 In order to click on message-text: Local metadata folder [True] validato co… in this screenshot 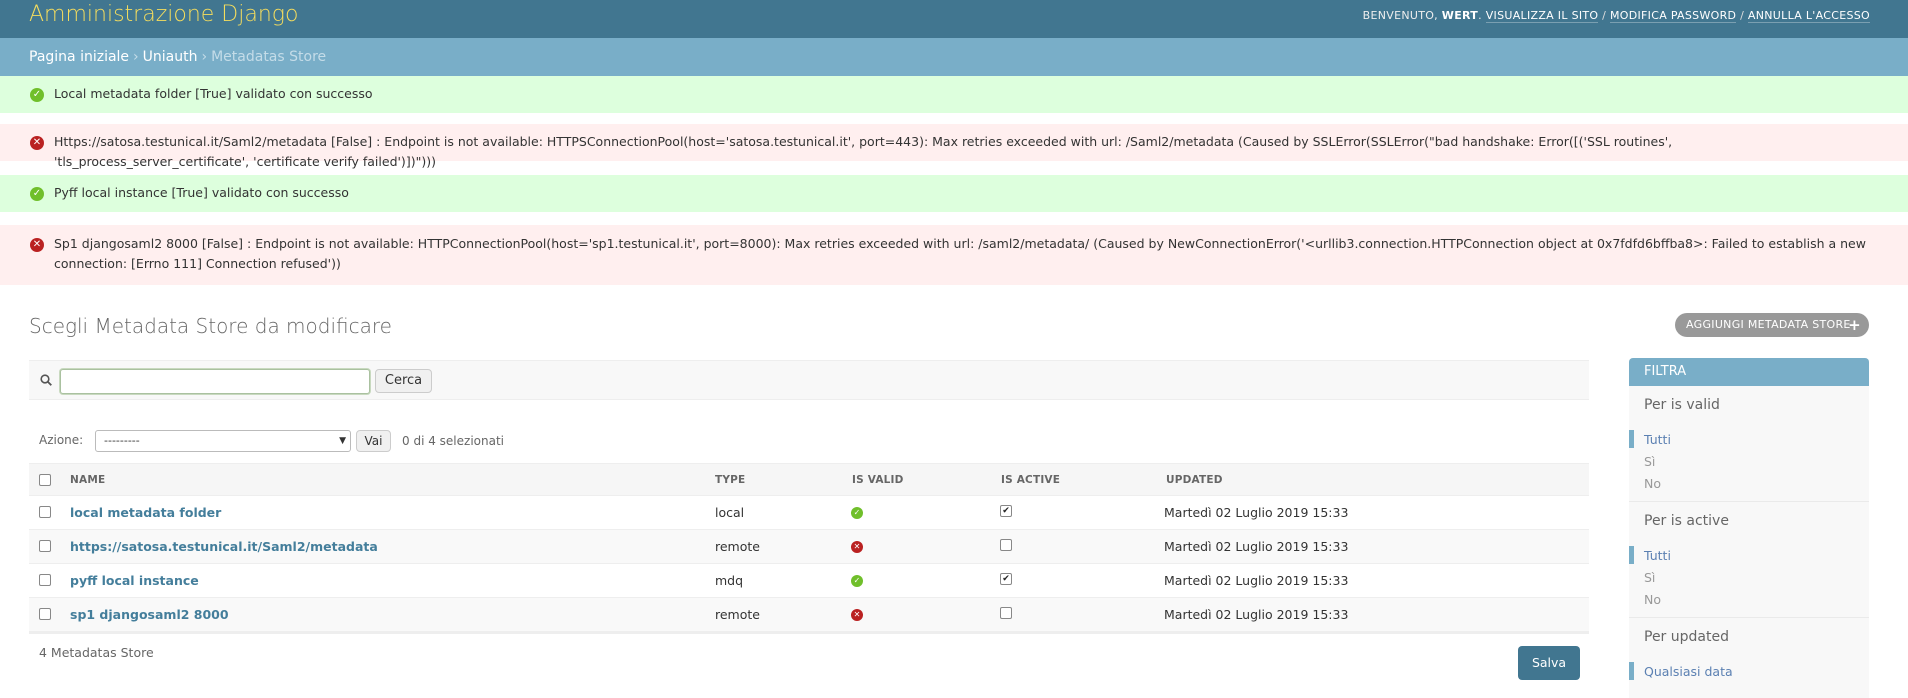, I will do `click(213, 93)`.